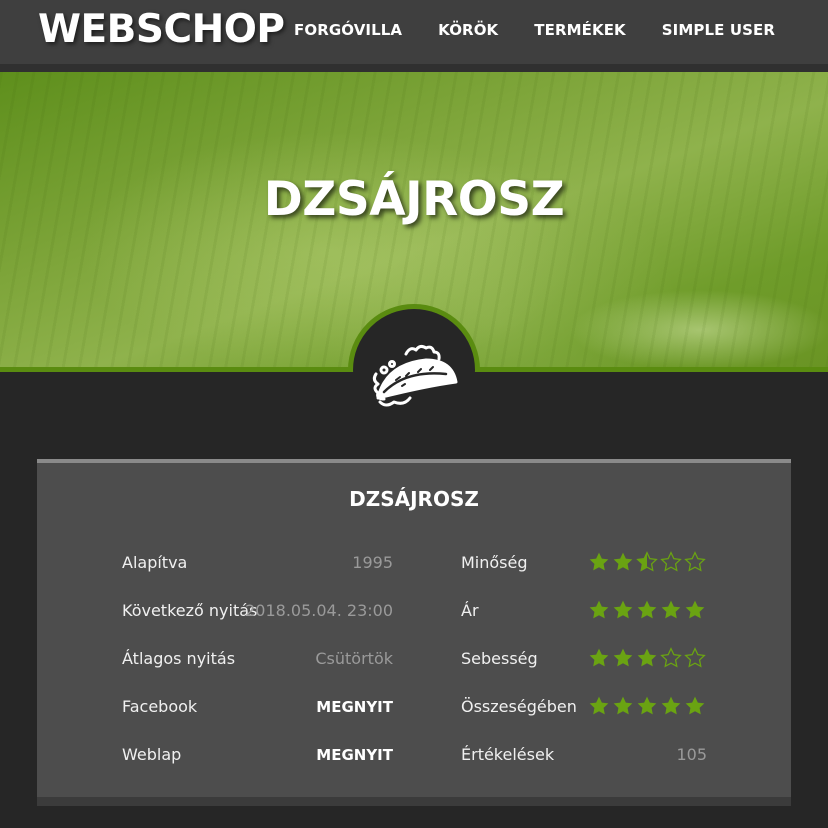  I want to click on overall-stars, so click(647, 706).